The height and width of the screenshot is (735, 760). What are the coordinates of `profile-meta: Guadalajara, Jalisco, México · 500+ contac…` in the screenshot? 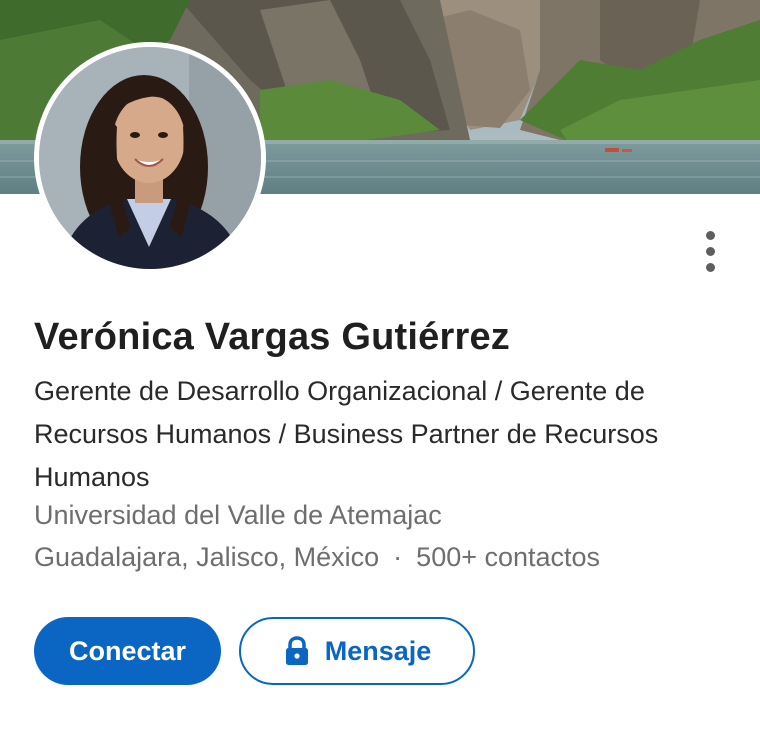 It's located at (317, 557).